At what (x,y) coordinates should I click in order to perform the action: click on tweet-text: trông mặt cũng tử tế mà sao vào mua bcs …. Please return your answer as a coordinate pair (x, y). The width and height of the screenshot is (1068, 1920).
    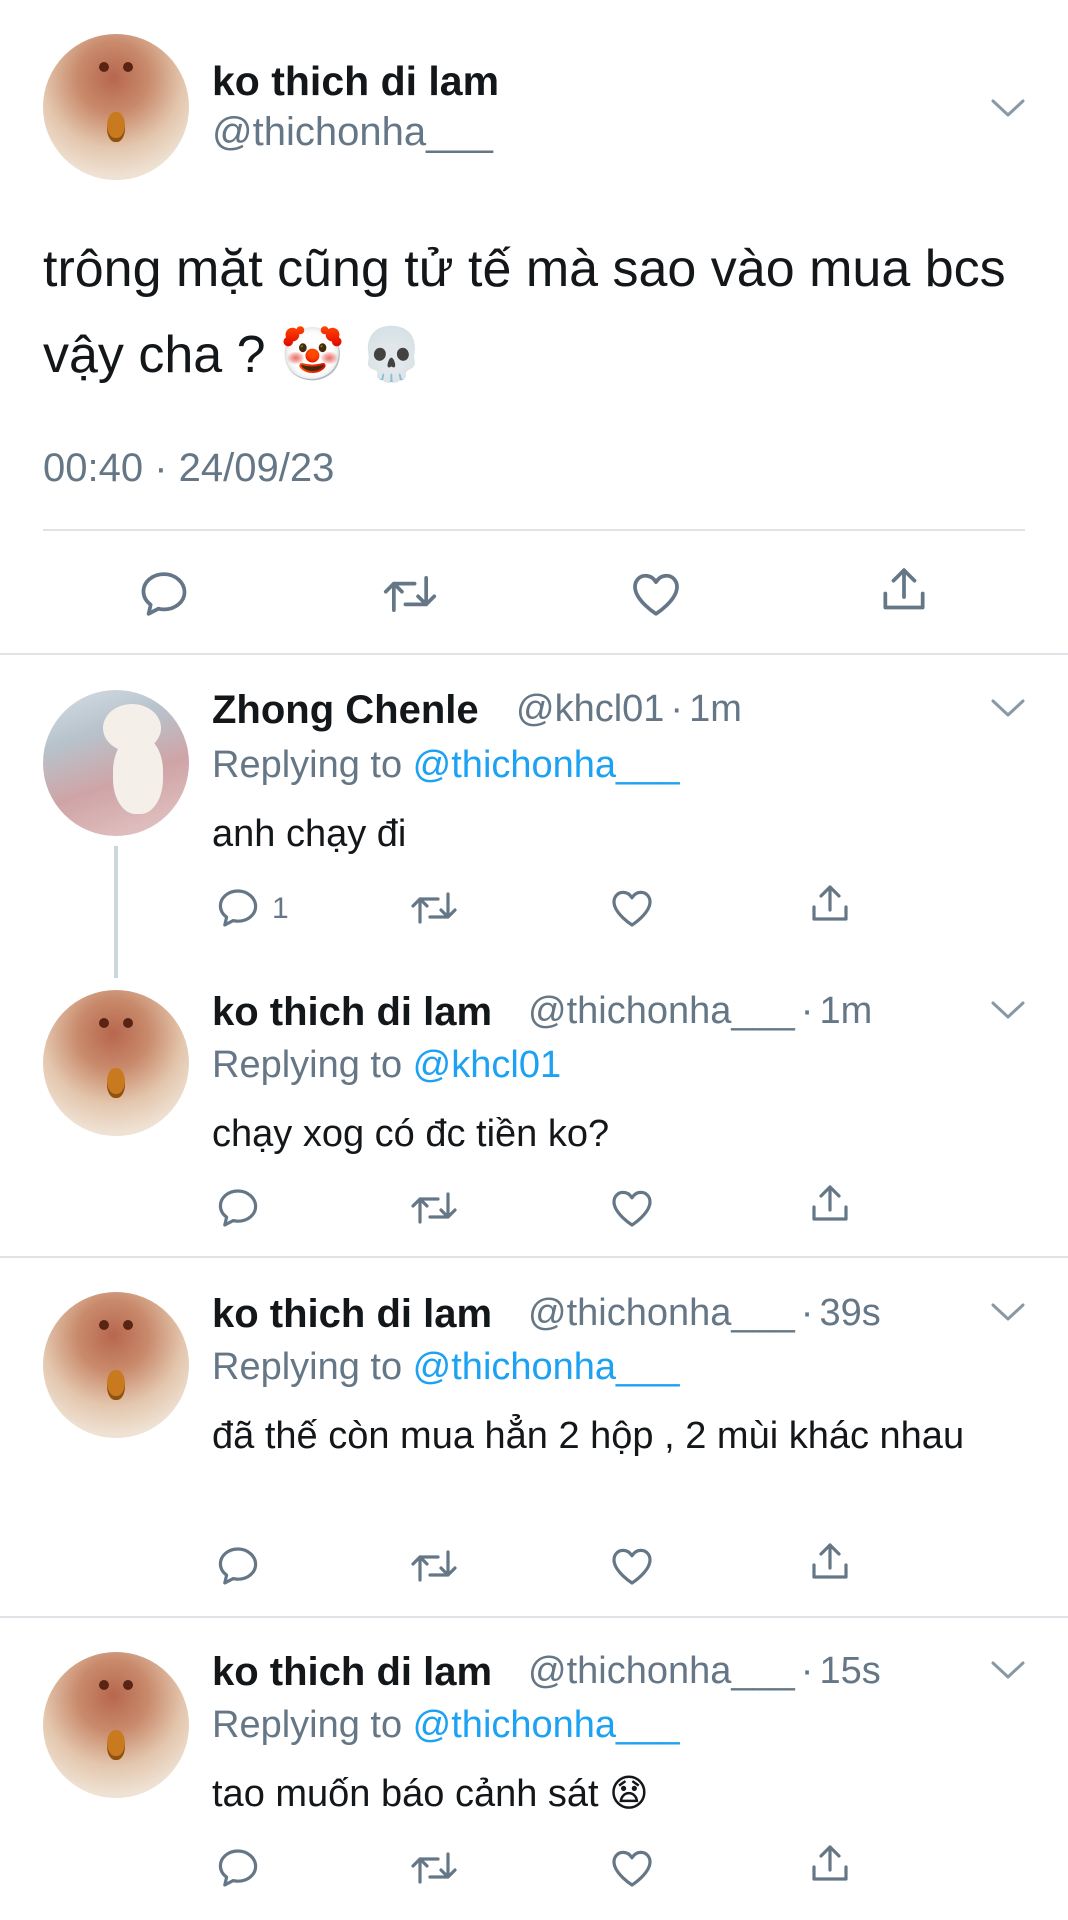
    Looking at the image, I should click on (524, 312).